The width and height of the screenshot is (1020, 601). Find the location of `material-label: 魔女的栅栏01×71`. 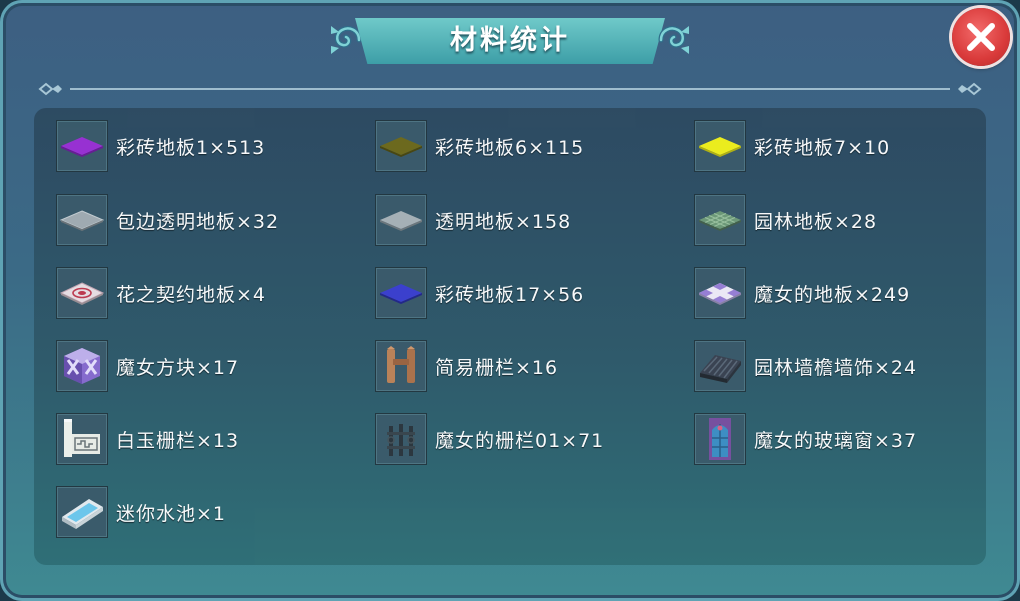

material-label: 魔女的栅栏01×71 is located at coordinates (520, 440).